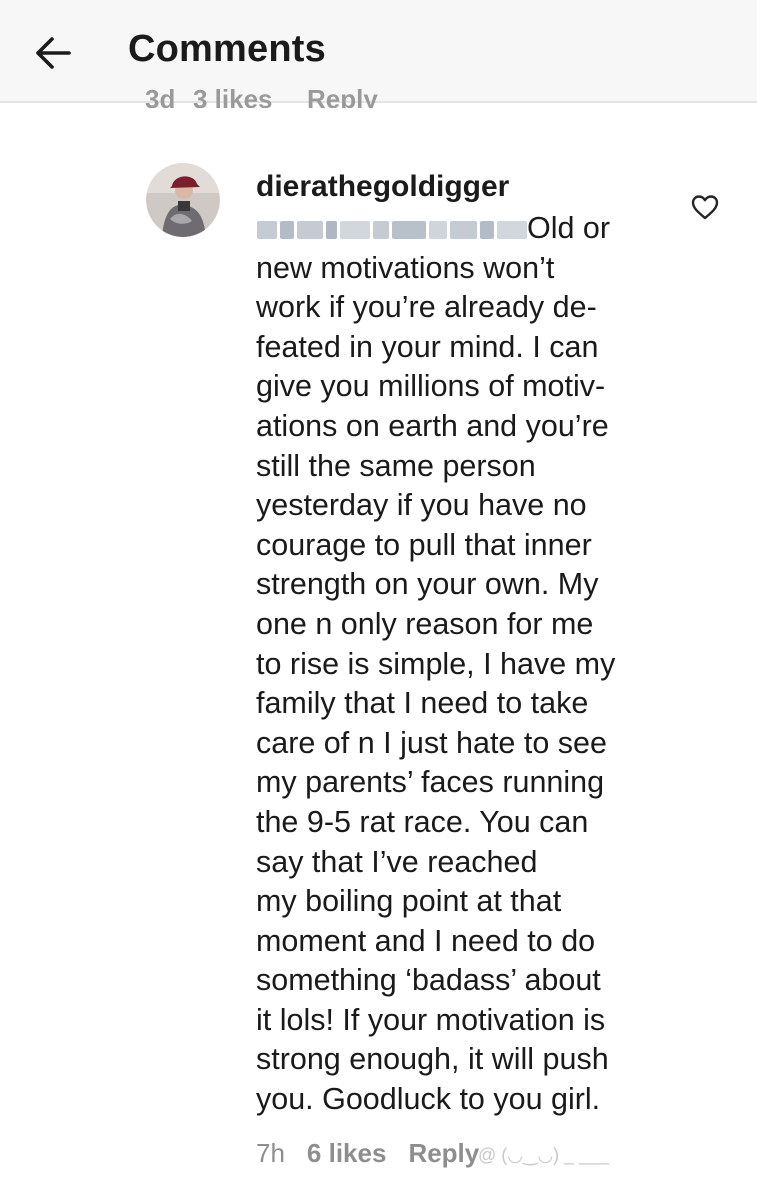  Describe the element at coordinates (427, 346) in the screenshot. I see `comment-line: feated in your mind. I can` at that location.